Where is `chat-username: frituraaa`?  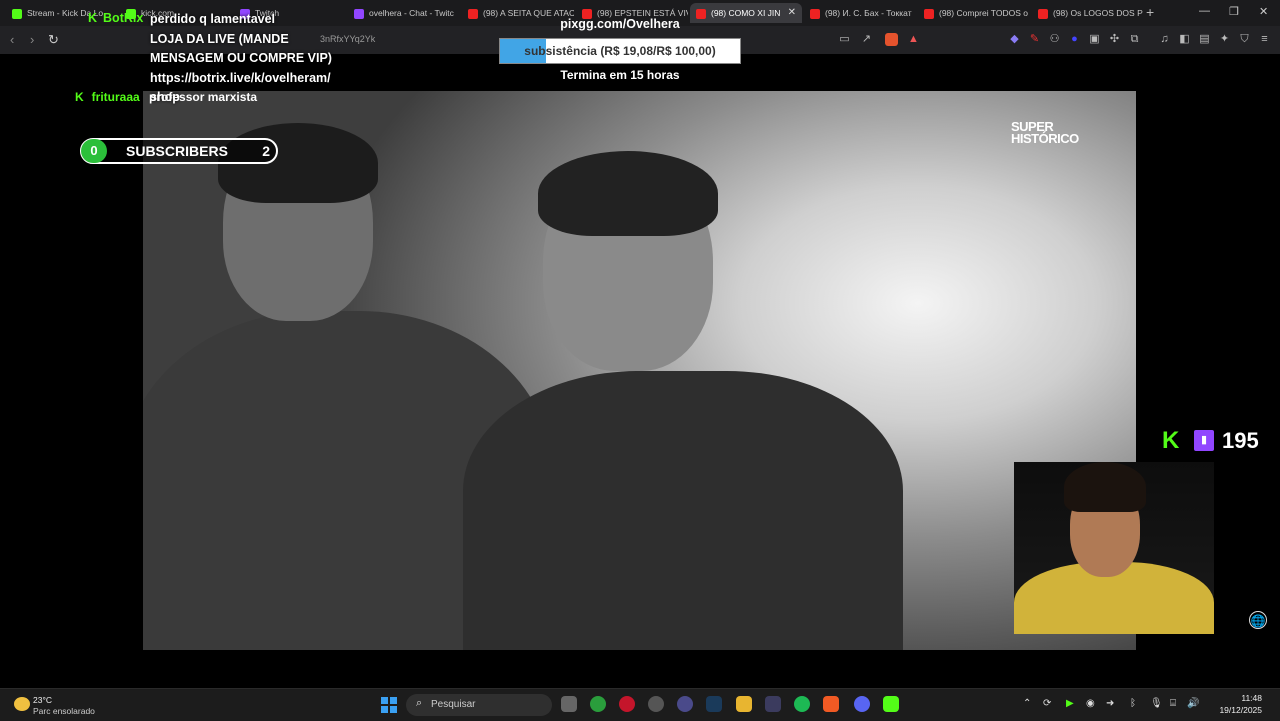
chat-username: frituraaa is located at coordinates (115, 97).